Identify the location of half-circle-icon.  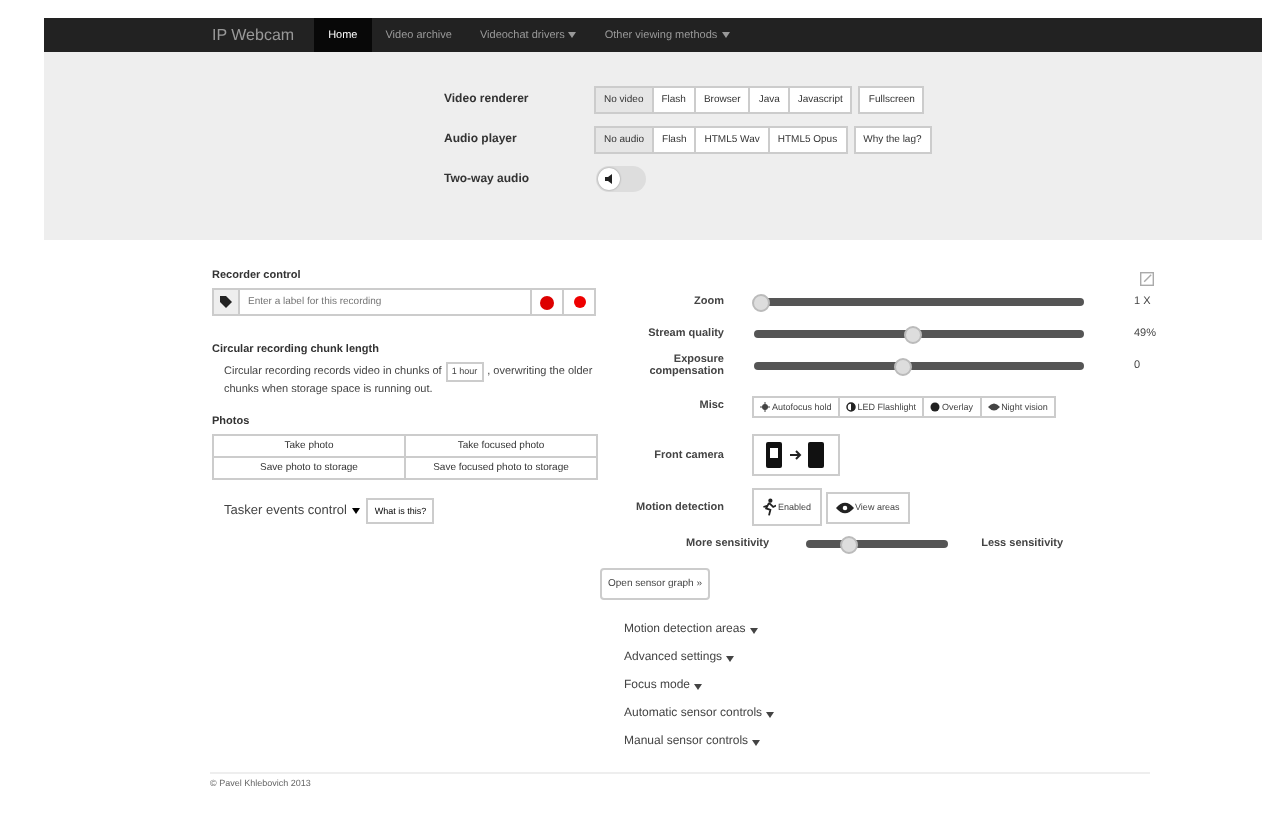
(850, 406).